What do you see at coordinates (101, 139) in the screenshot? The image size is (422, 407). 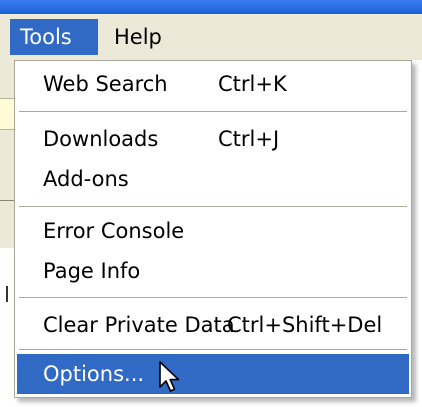 I see `menu-item-label: Downloads` at bounding box center [101, 139].